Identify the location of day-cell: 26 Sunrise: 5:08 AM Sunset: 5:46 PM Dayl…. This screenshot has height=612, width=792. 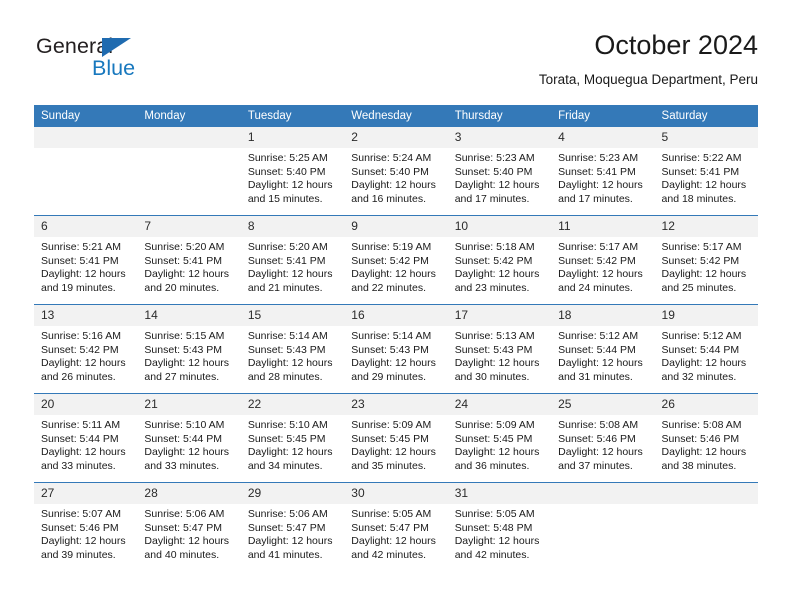
(706, 438).